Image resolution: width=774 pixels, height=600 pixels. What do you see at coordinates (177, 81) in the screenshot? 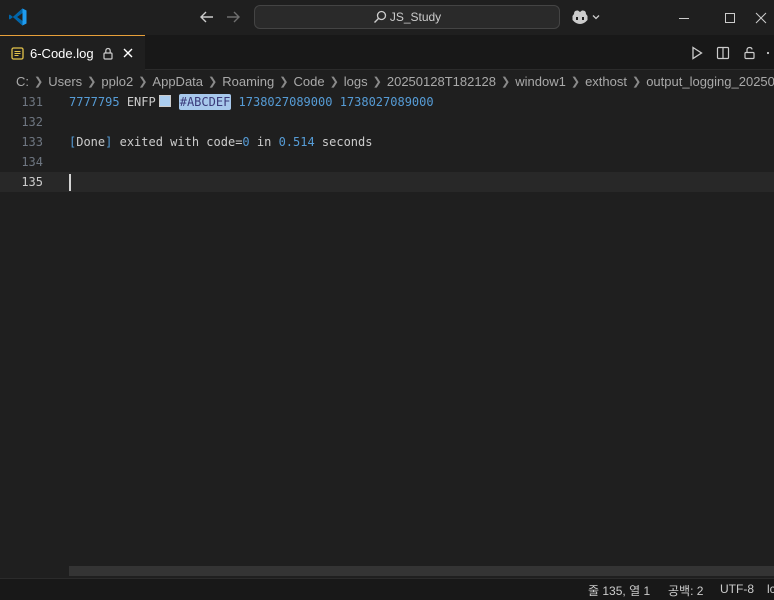
I see `breadcrumb-item: AppData` at bounding box center [177, 81].